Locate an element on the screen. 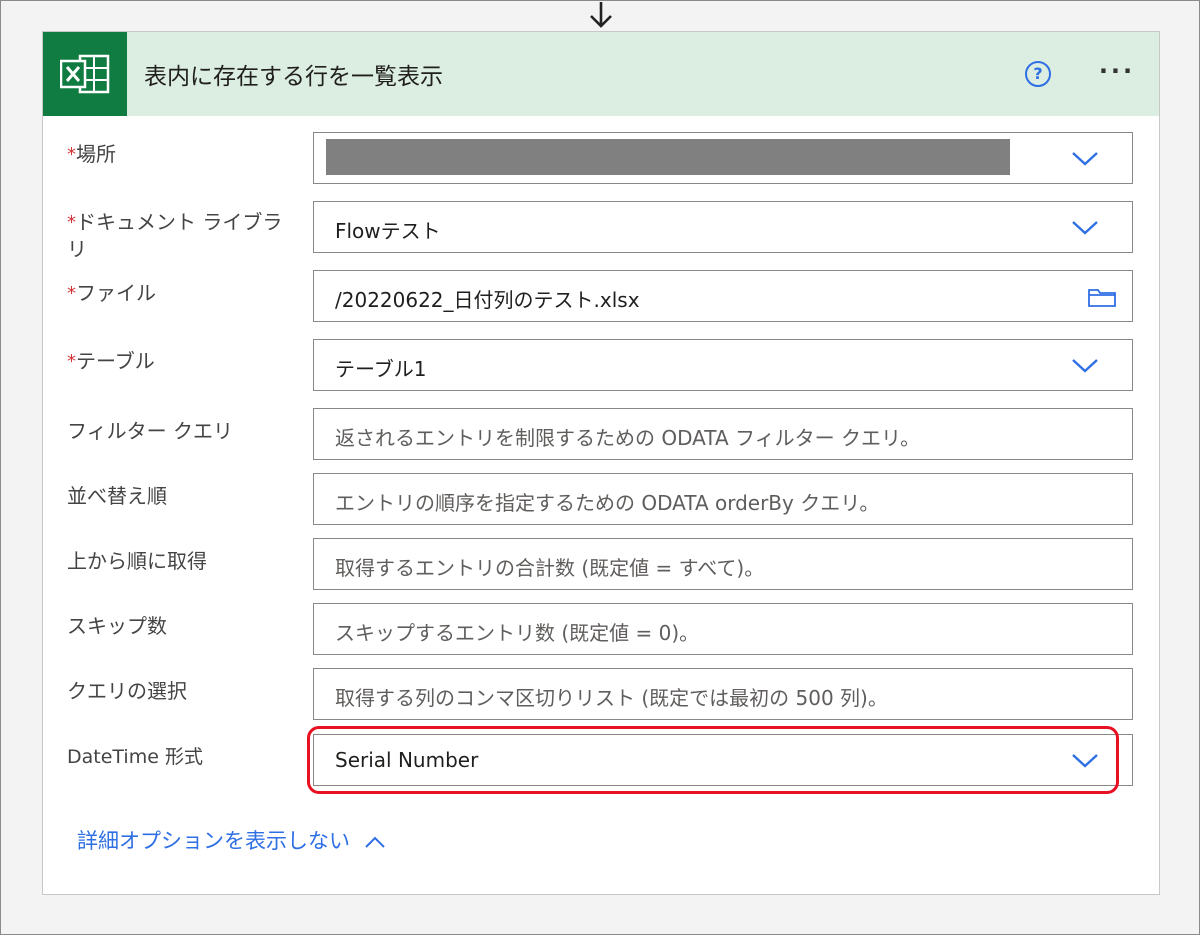 The image size is (1200, 935). order-by-input: エントリの順序を指定するための ODATA orderBy クエリ。 is located at coordinates (723, 499).